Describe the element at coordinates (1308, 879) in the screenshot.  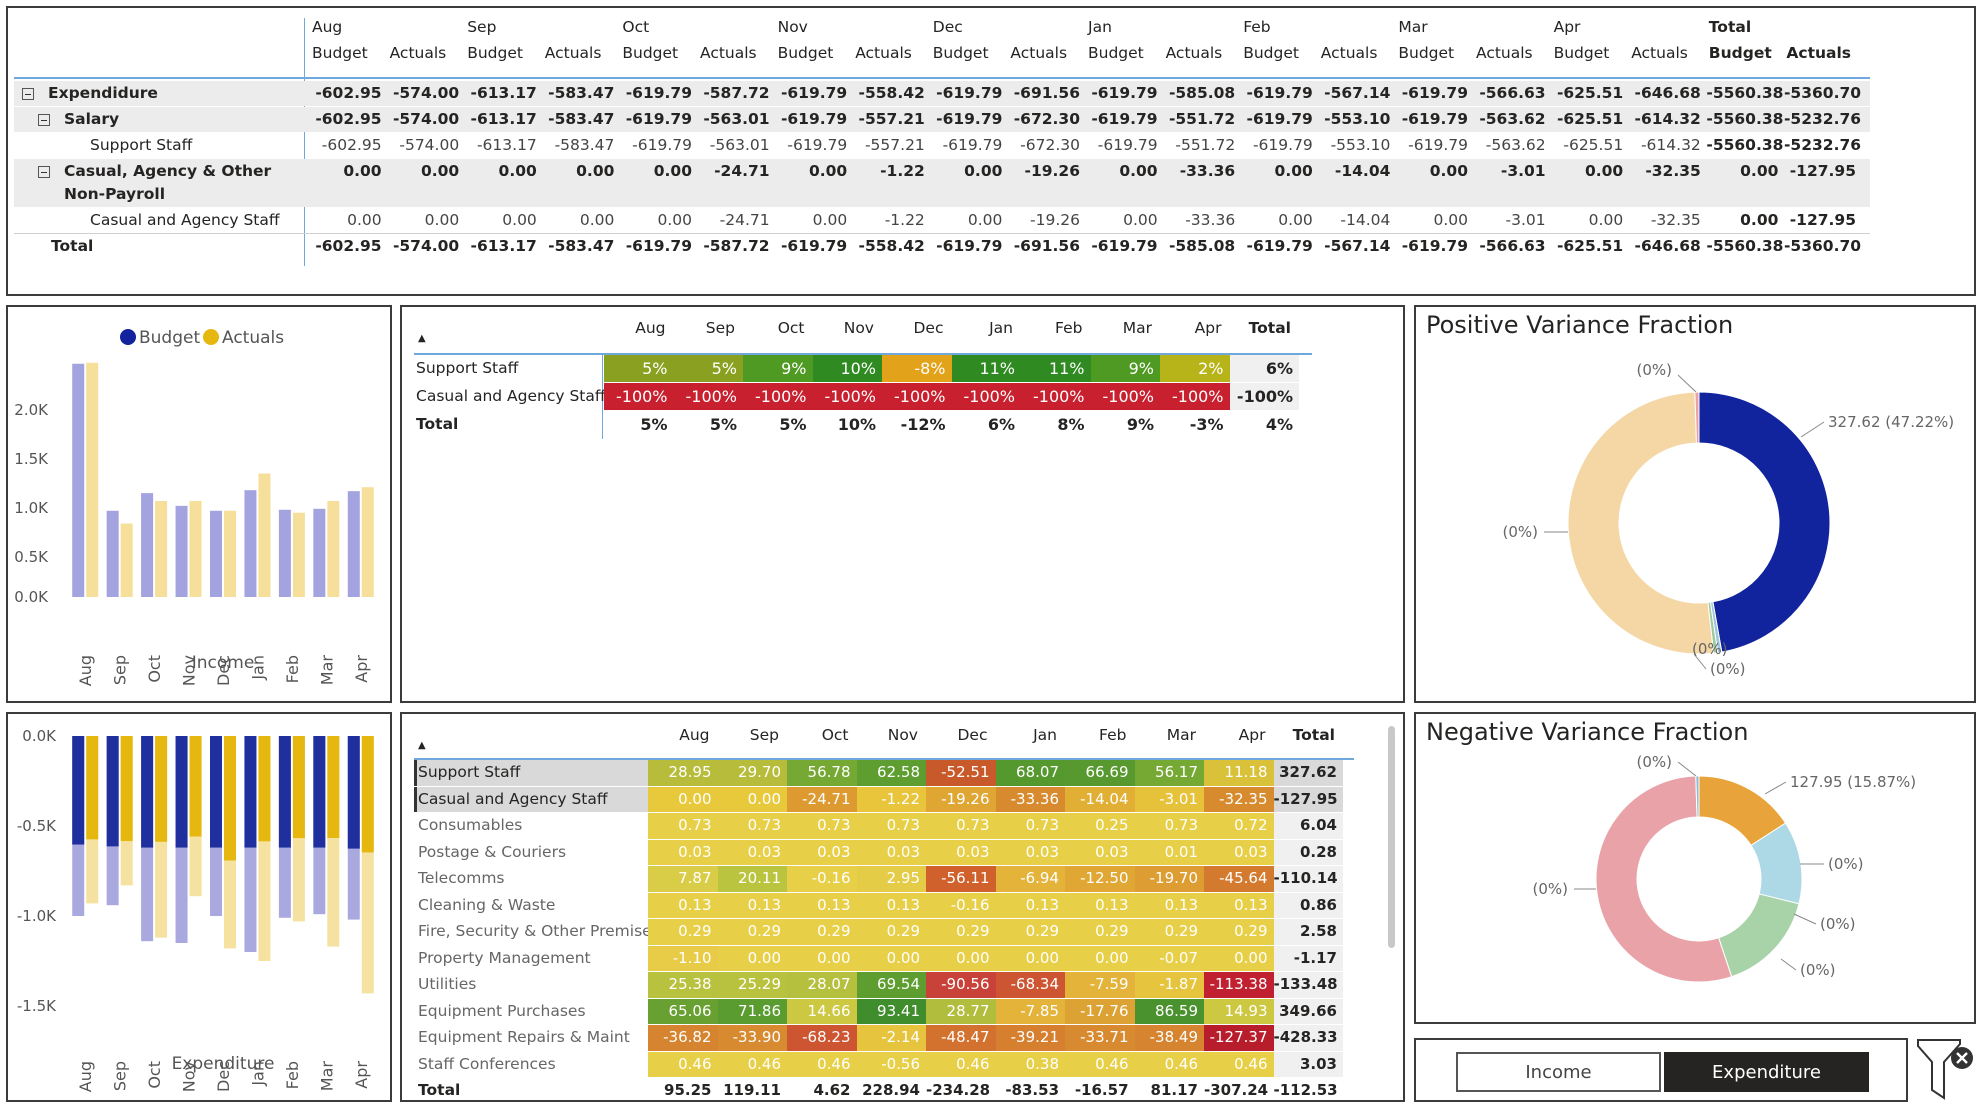
I see `amt-total-cell: -110.14` at that location.